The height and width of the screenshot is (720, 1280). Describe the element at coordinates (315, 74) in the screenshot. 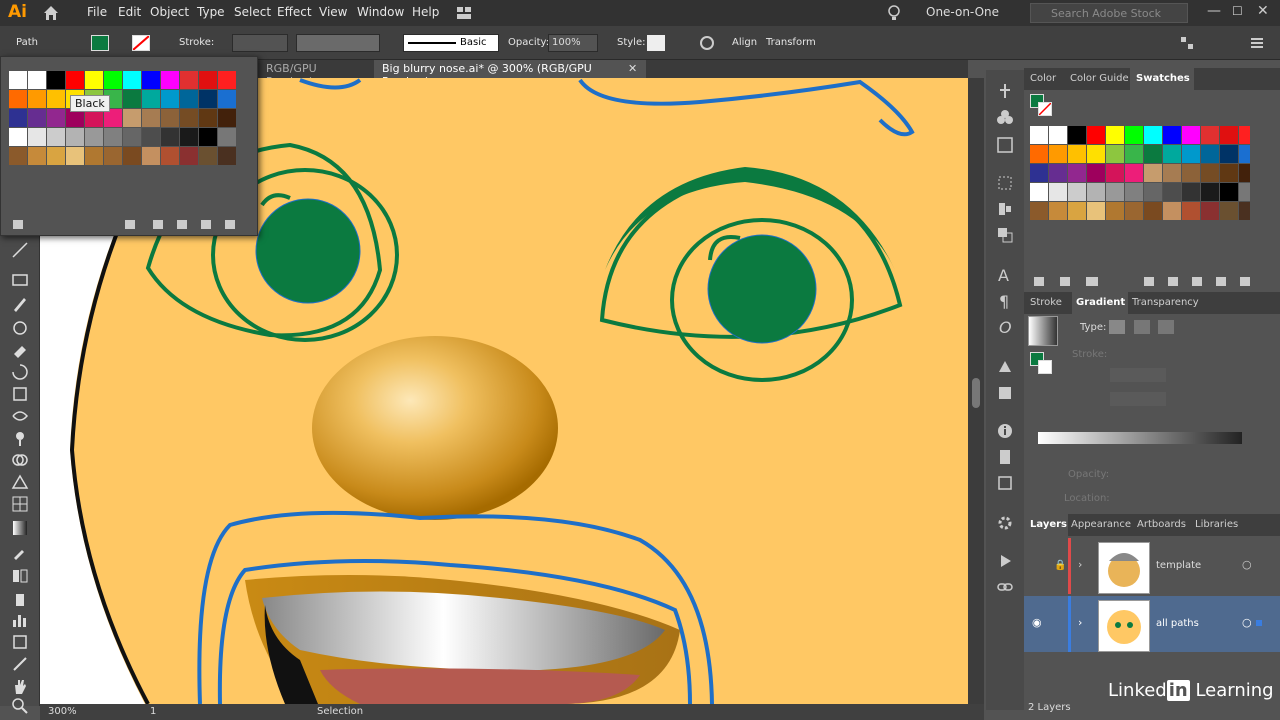

I see `tab-document-1: RGB/GPU Preview)` at that location.